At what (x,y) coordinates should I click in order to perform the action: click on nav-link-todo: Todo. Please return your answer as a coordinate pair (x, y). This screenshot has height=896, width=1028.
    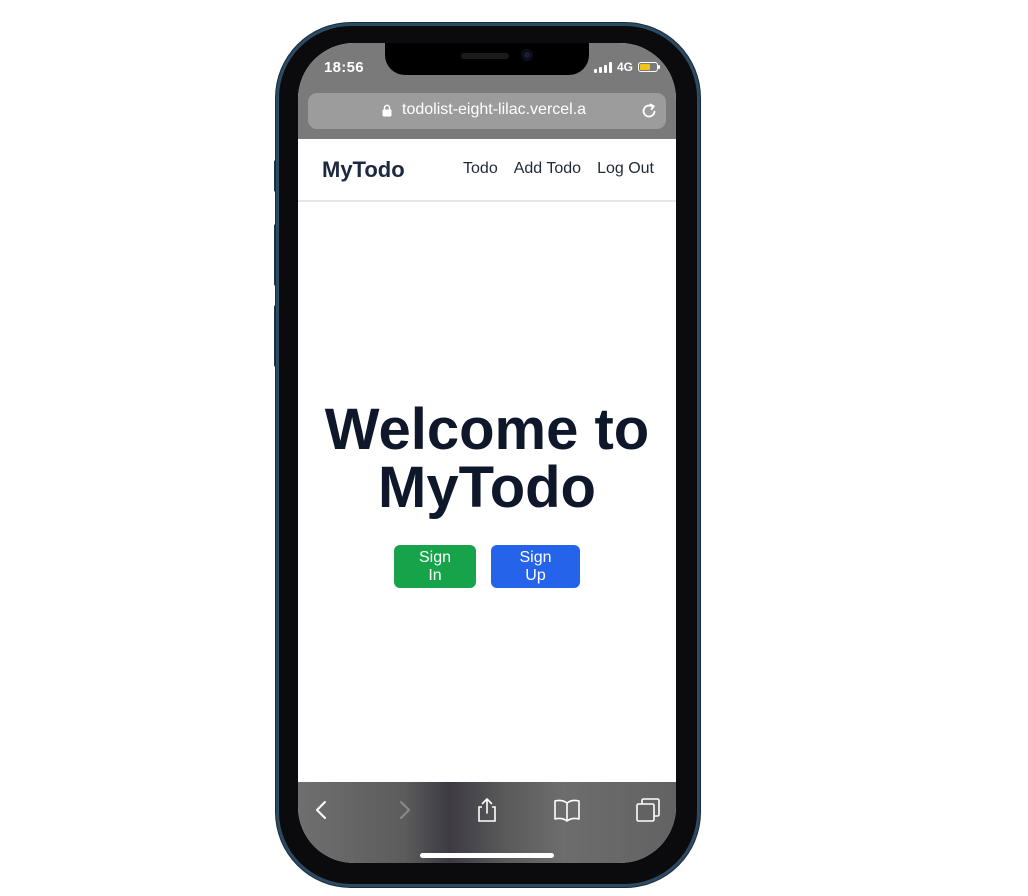
    Looking at the image, I should click on (480, 169).